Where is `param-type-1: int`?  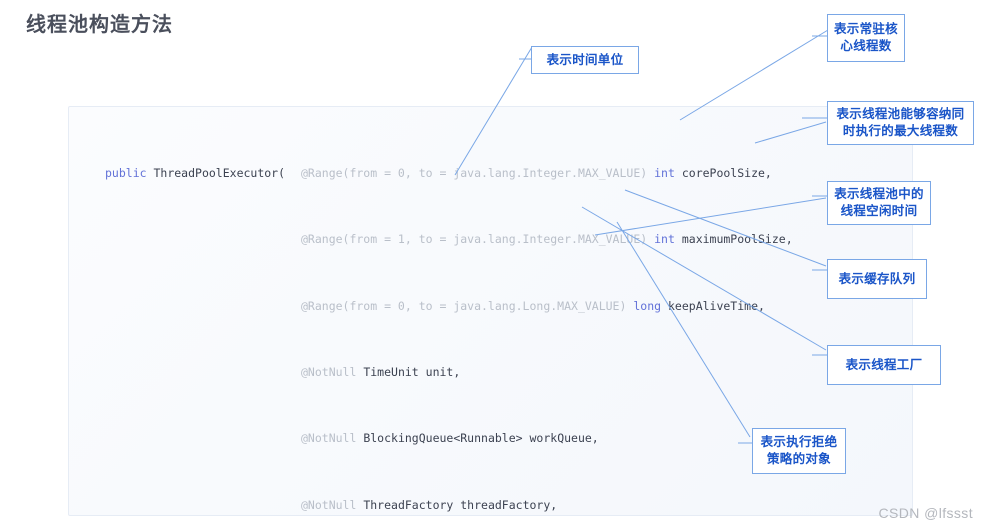 param-type-1: int is located at coordinates (664, 239).